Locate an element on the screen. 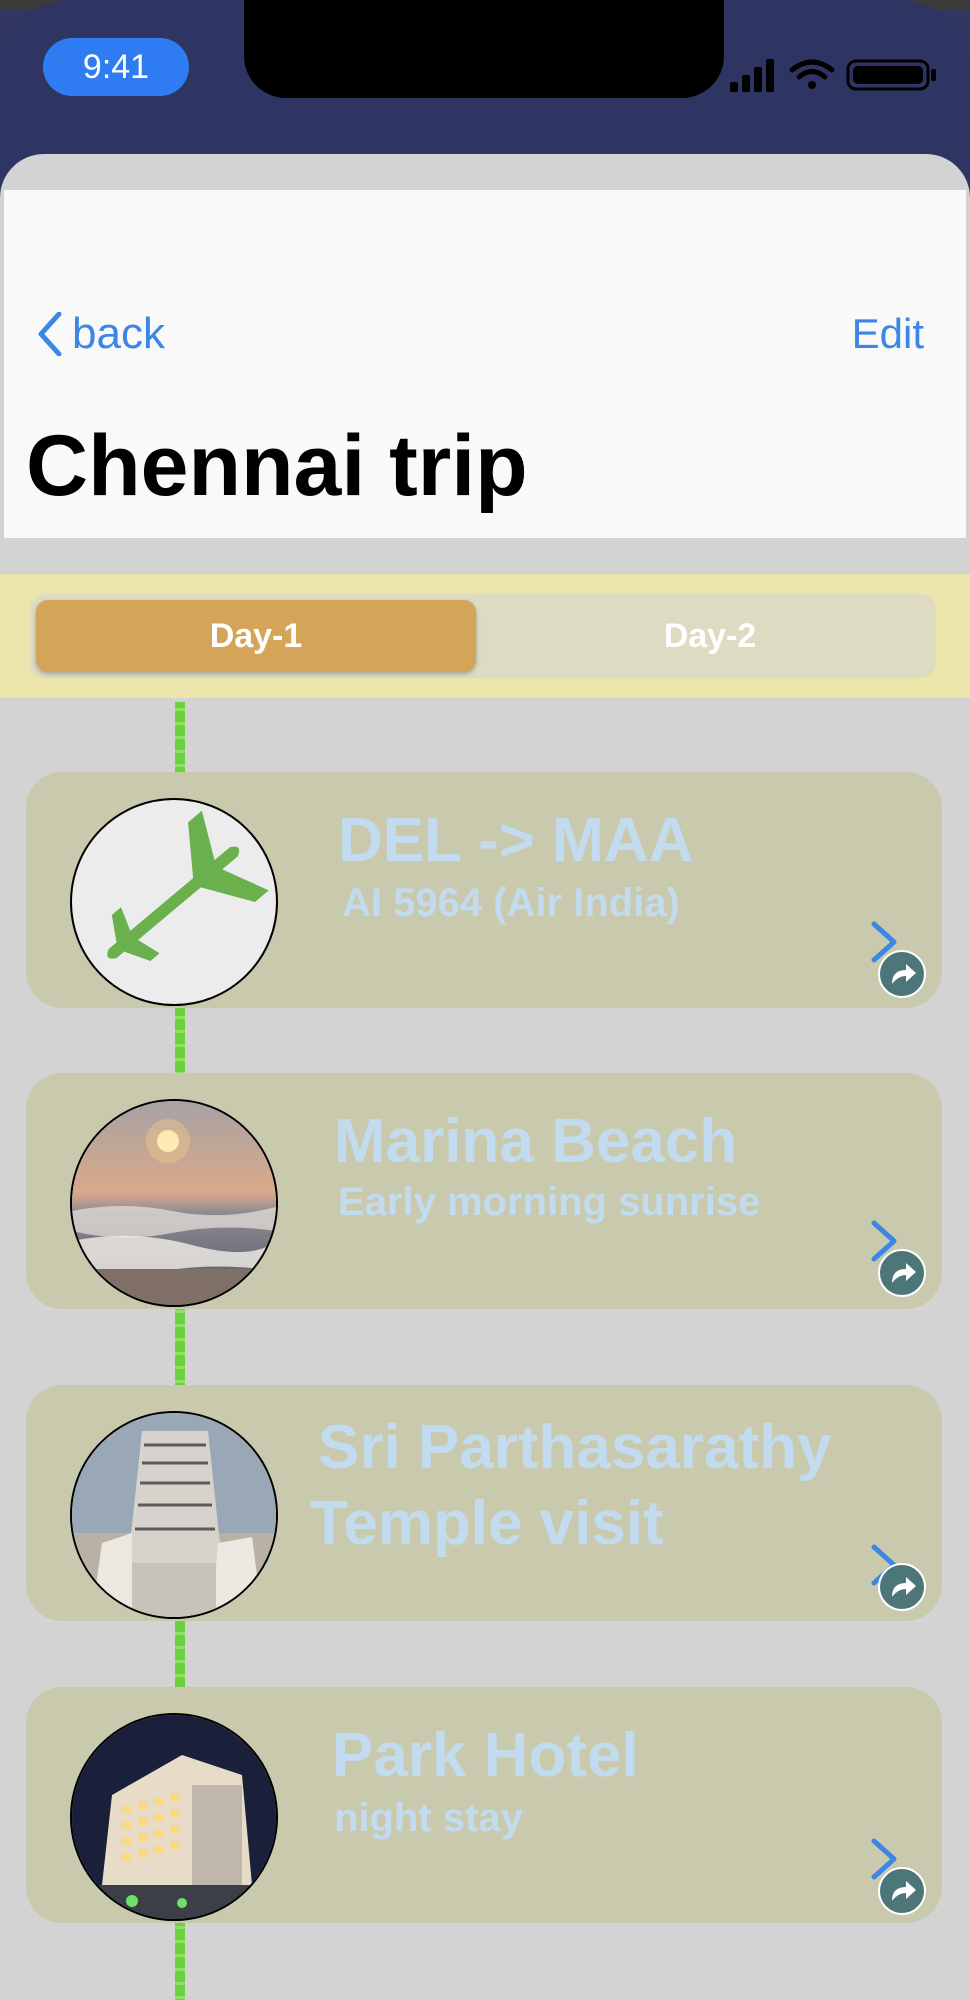 This screenshot has width=970, height=2000. temple-photo is located at coordinates (174, 1515).